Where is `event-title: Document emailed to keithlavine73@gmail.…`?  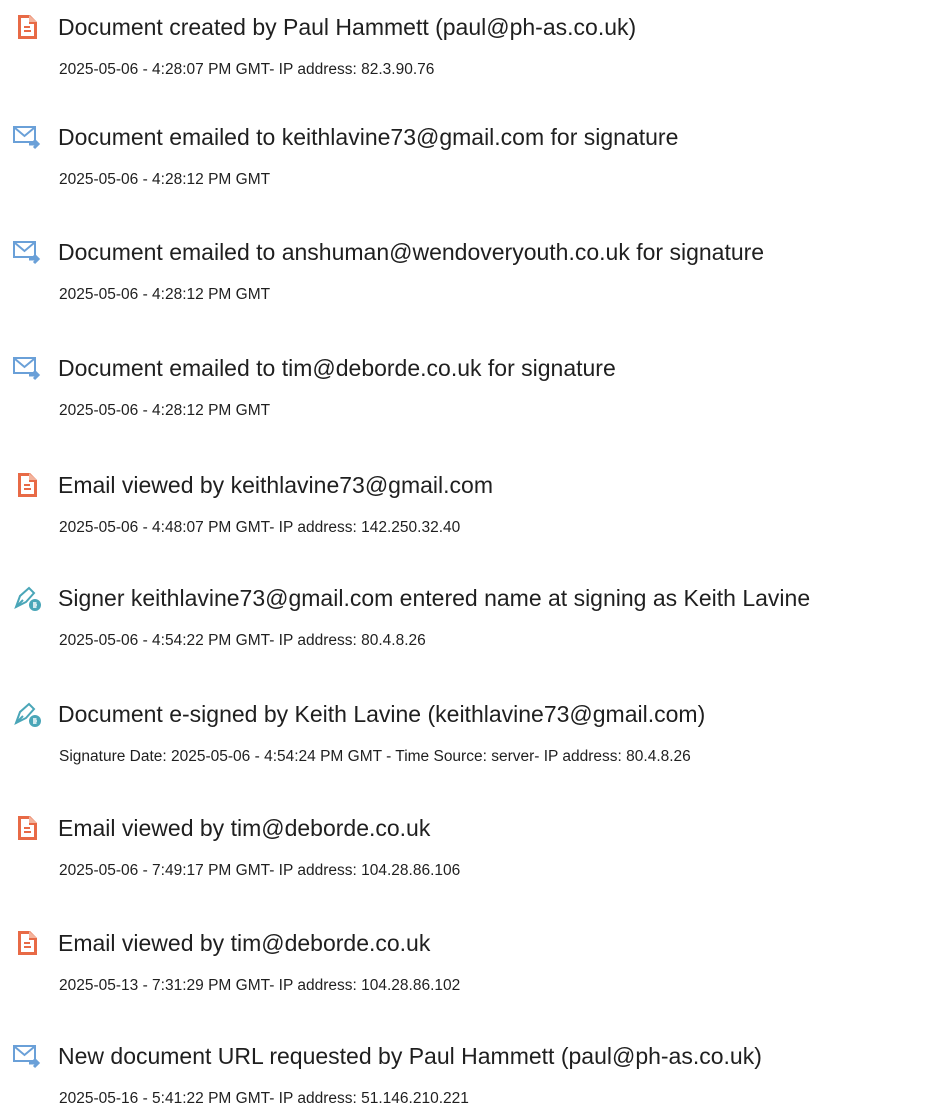
event-title: Document emailed to keithlavine73@gmail.… is located at coordinates (368, 137).